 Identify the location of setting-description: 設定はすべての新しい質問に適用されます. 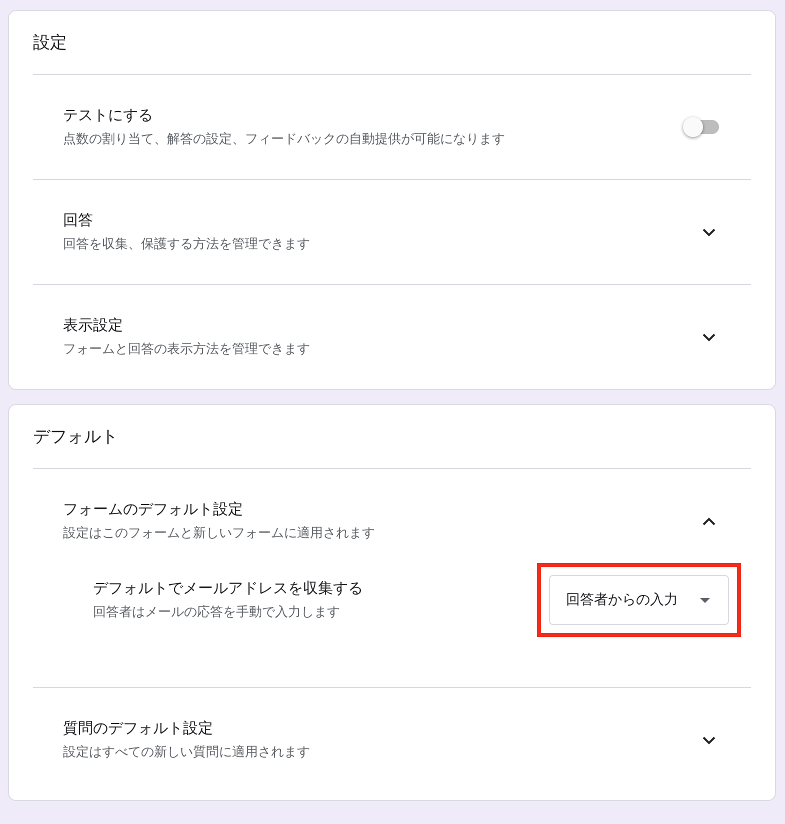
(186, 753).